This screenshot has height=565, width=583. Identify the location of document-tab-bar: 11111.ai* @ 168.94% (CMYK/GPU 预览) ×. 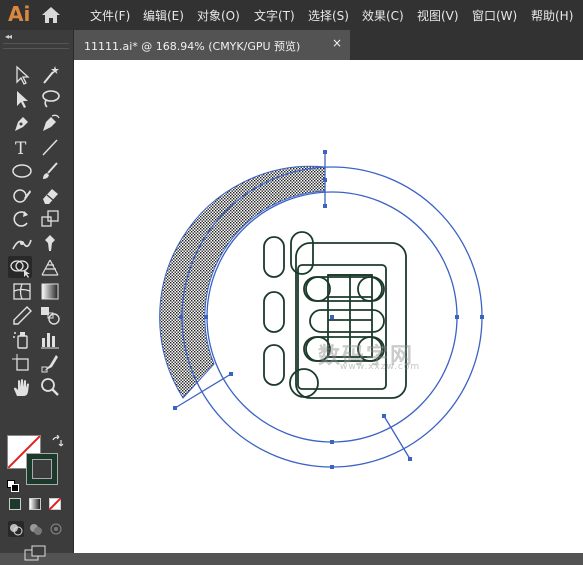
(328, 45).